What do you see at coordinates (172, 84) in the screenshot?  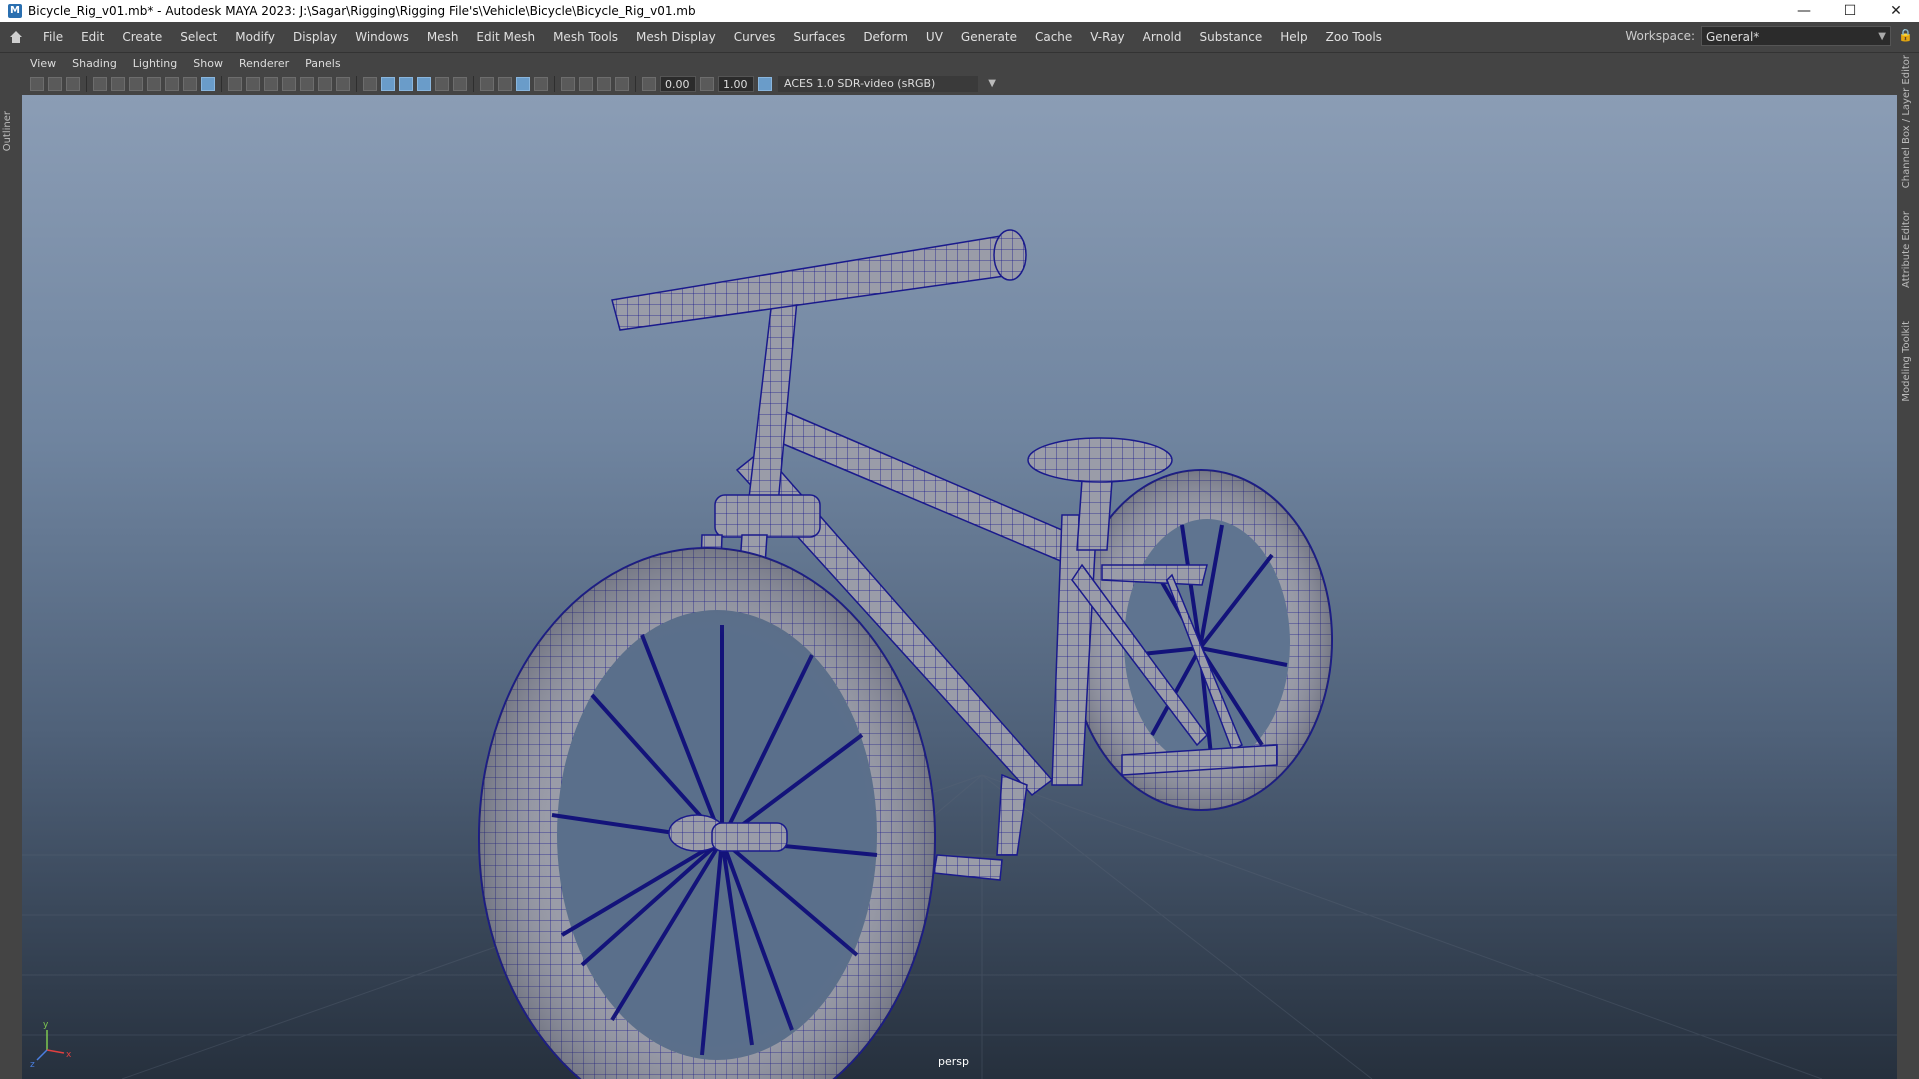 I see `grease-pencil-icon` at bounding box center [172, 84].